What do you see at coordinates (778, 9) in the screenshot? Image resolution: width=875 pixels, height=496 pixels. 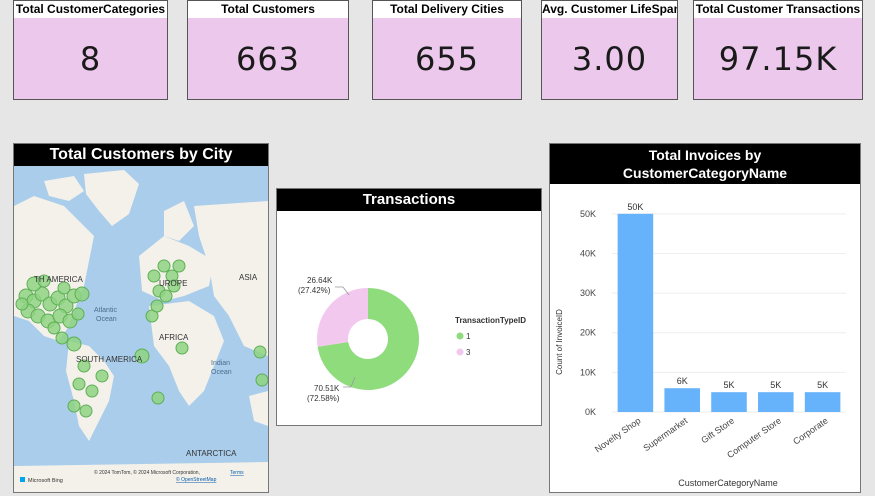 I see `kpi-title: Total Customer Transactions` at bounding box center [778, 9].